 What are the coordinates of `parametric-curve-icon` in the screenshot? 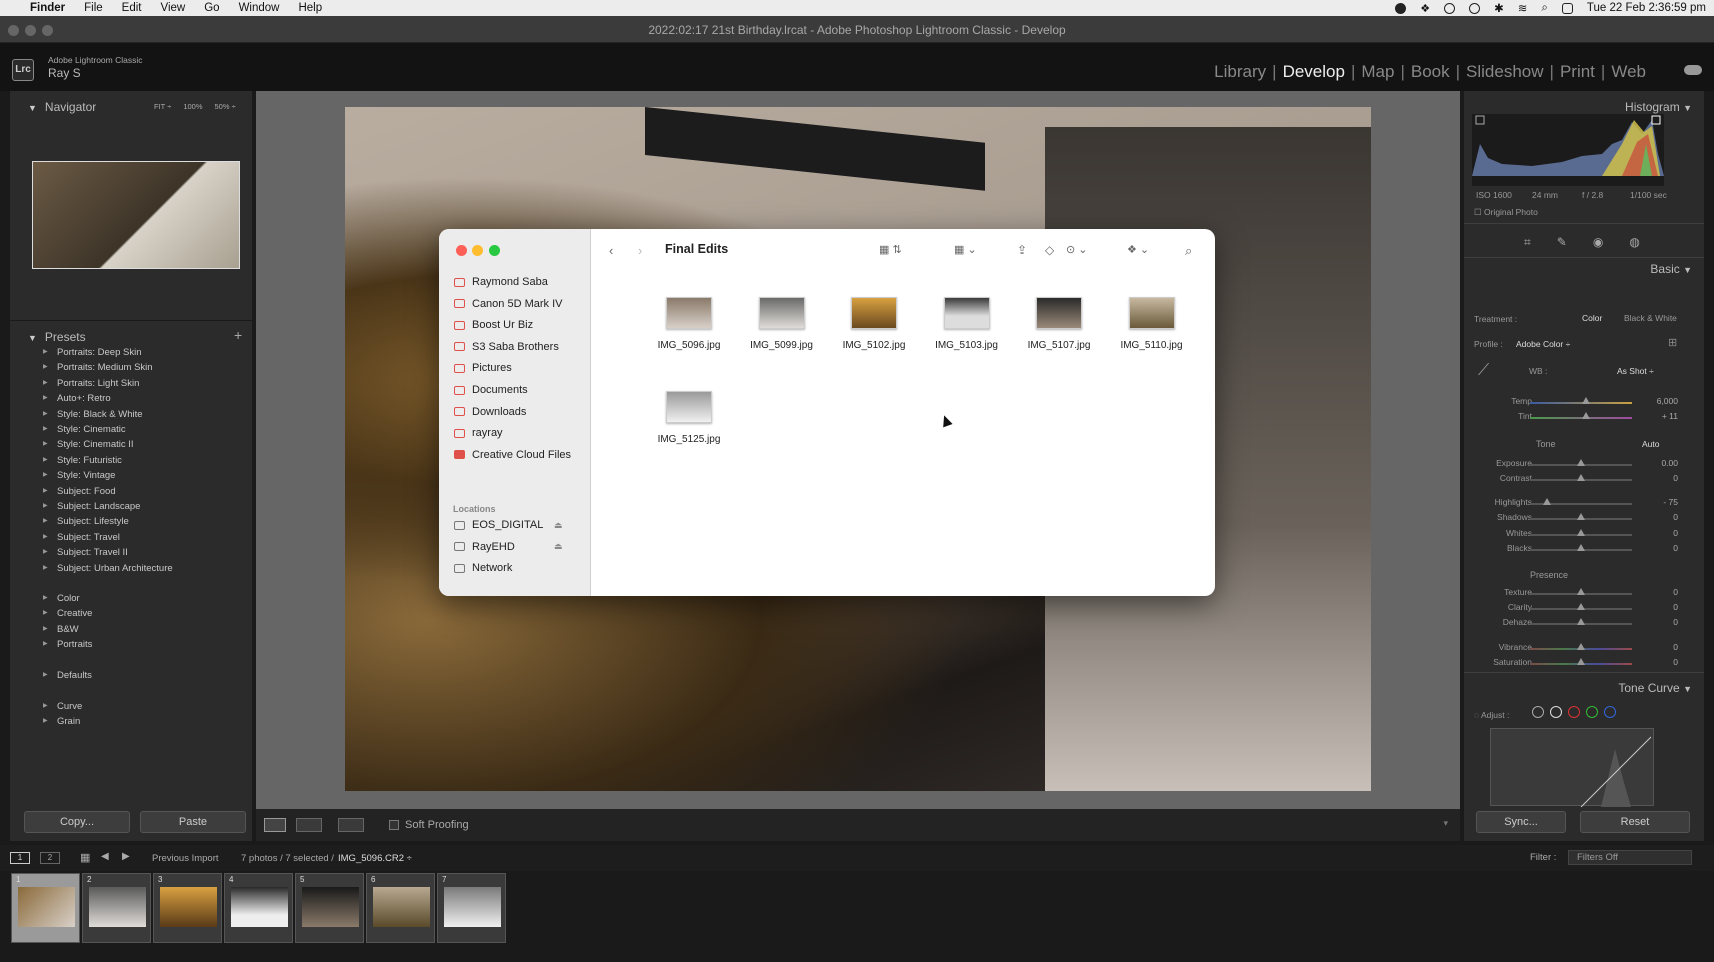 It's located at (1538, 712).